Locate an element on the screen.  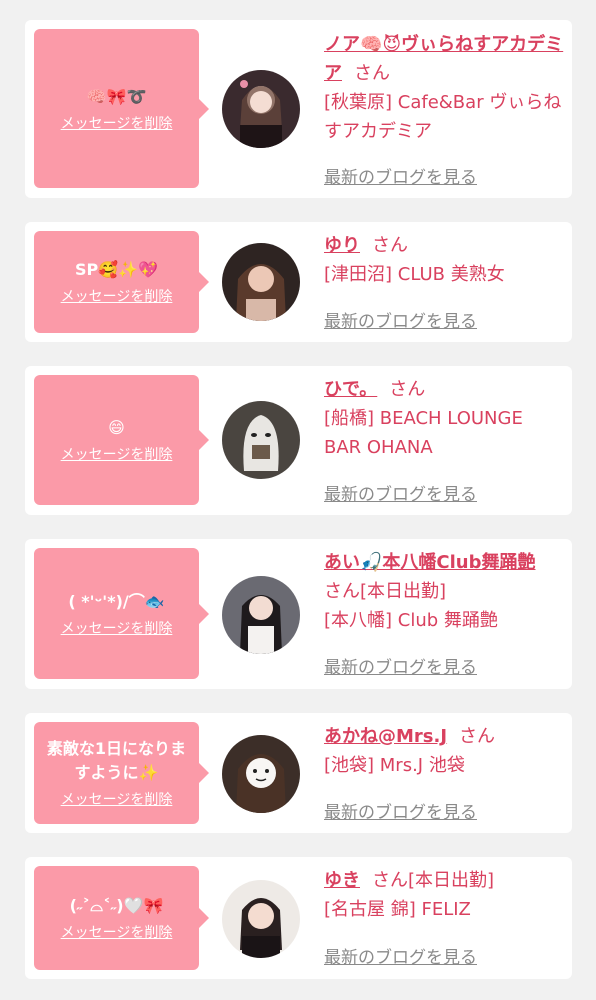
message-bubble: SP🥰✨💖 メッセージを削除 is located at coordinates (121, 282).